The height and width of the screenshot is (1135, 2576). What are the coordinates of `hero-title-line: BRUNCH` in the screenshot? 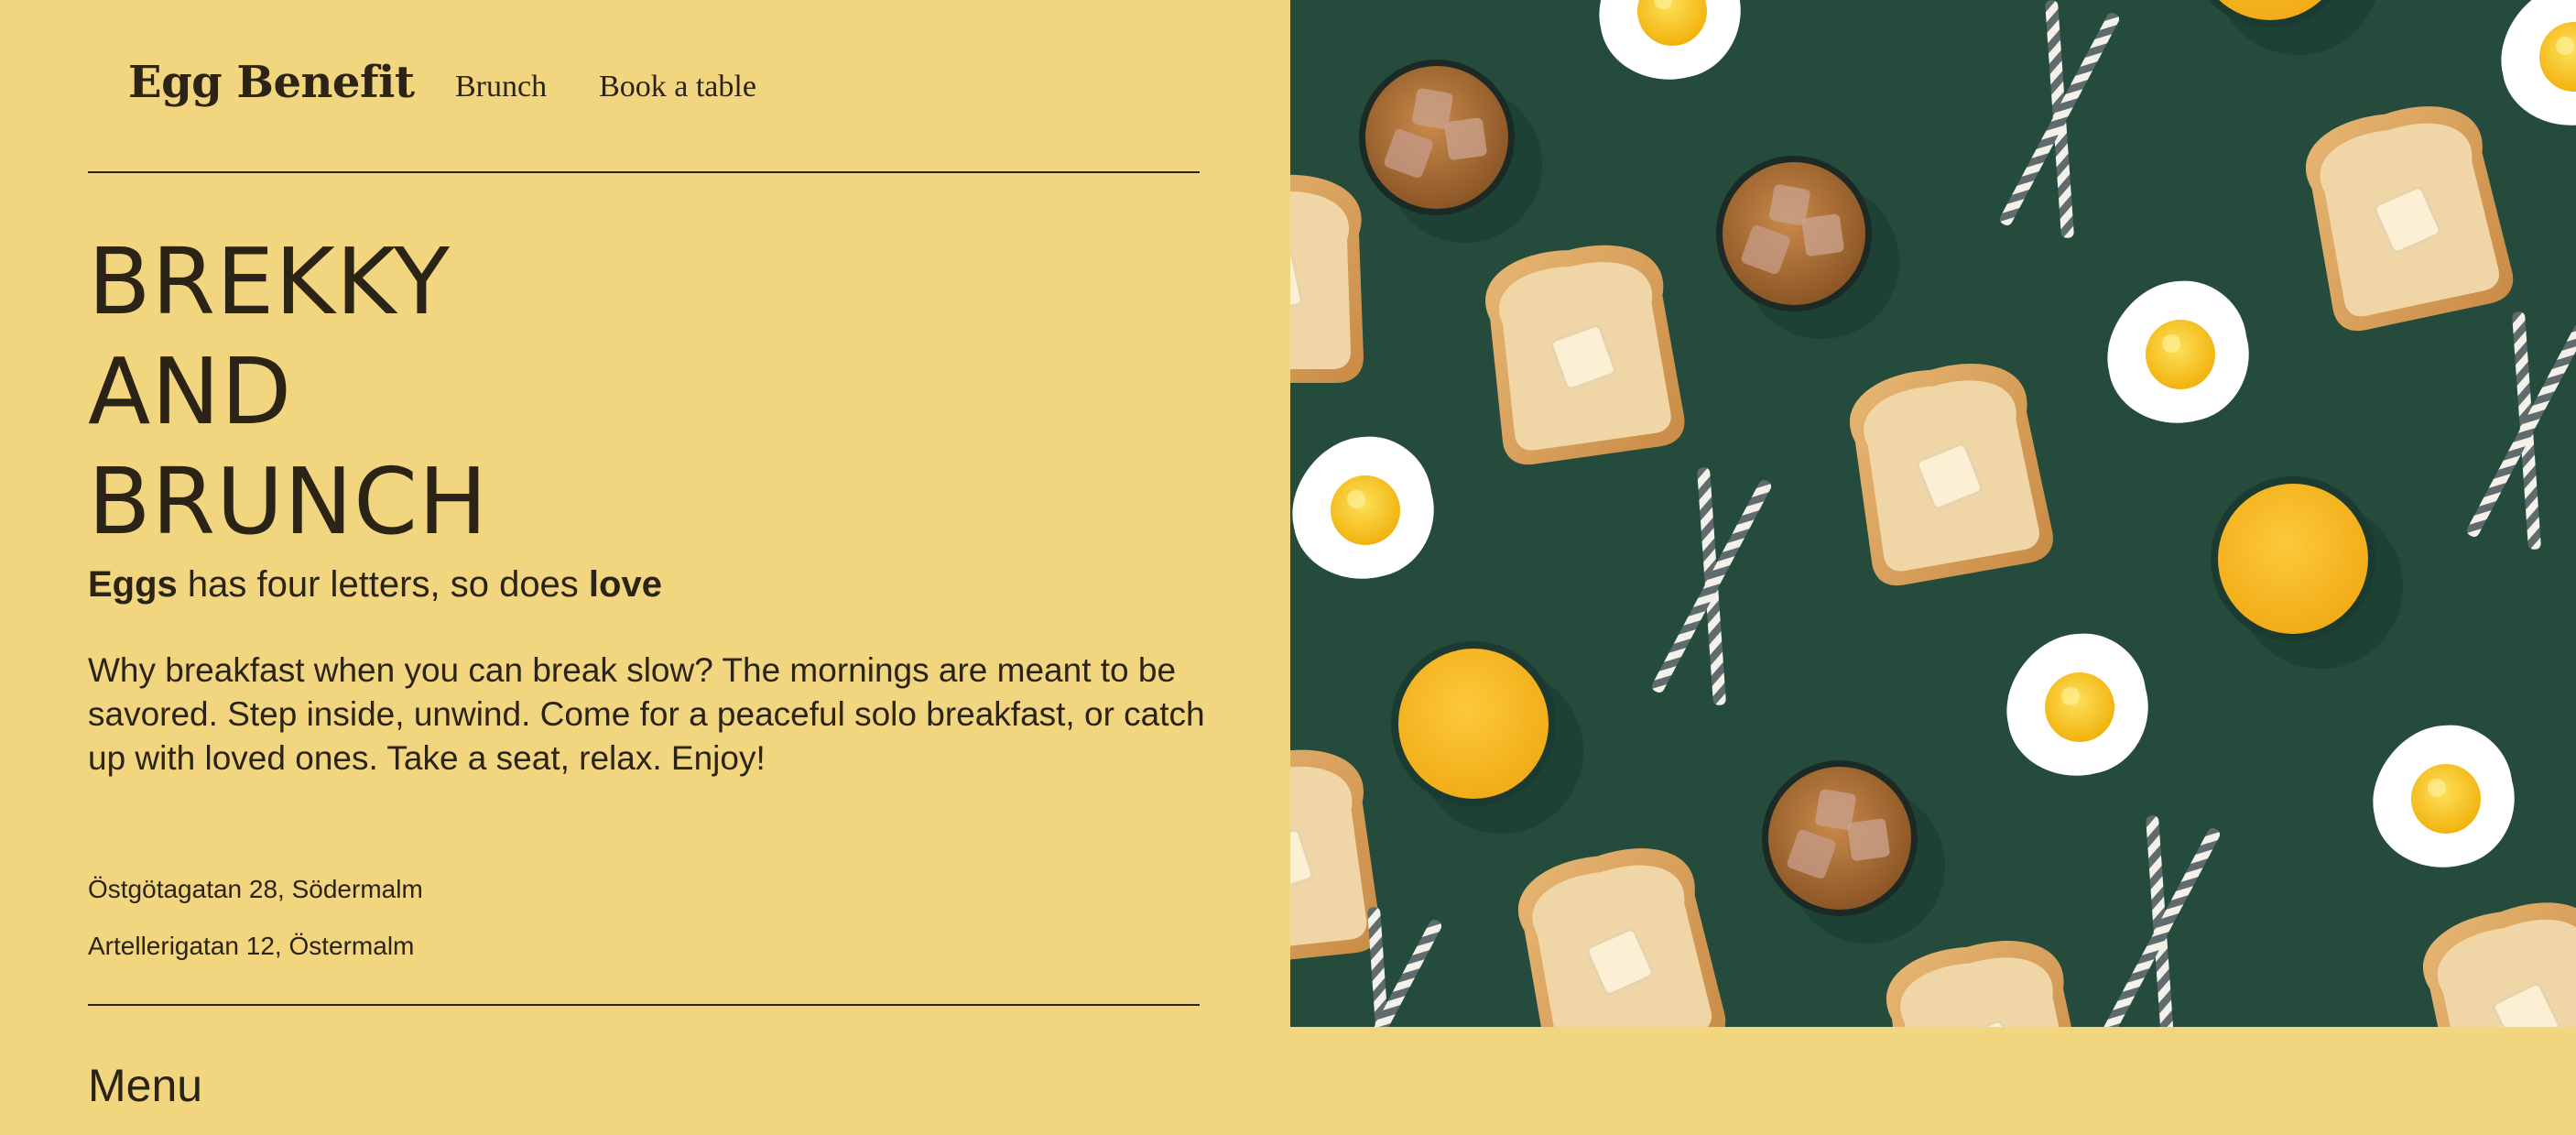 It's located at (288, 501).